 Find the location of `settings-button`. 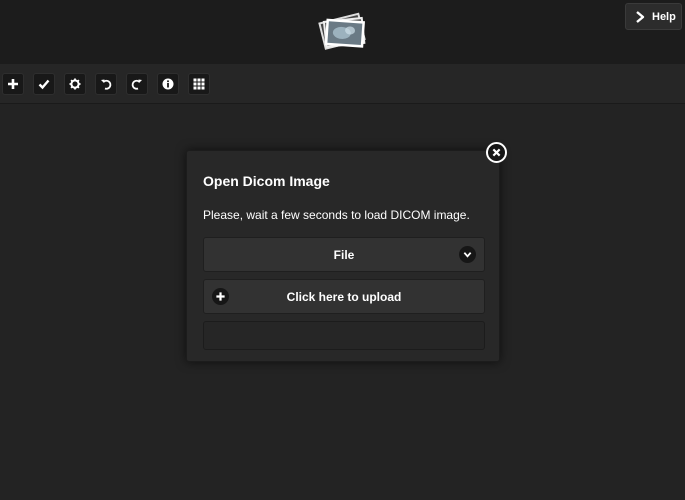

settings-button is located at coordinates (75, 84).